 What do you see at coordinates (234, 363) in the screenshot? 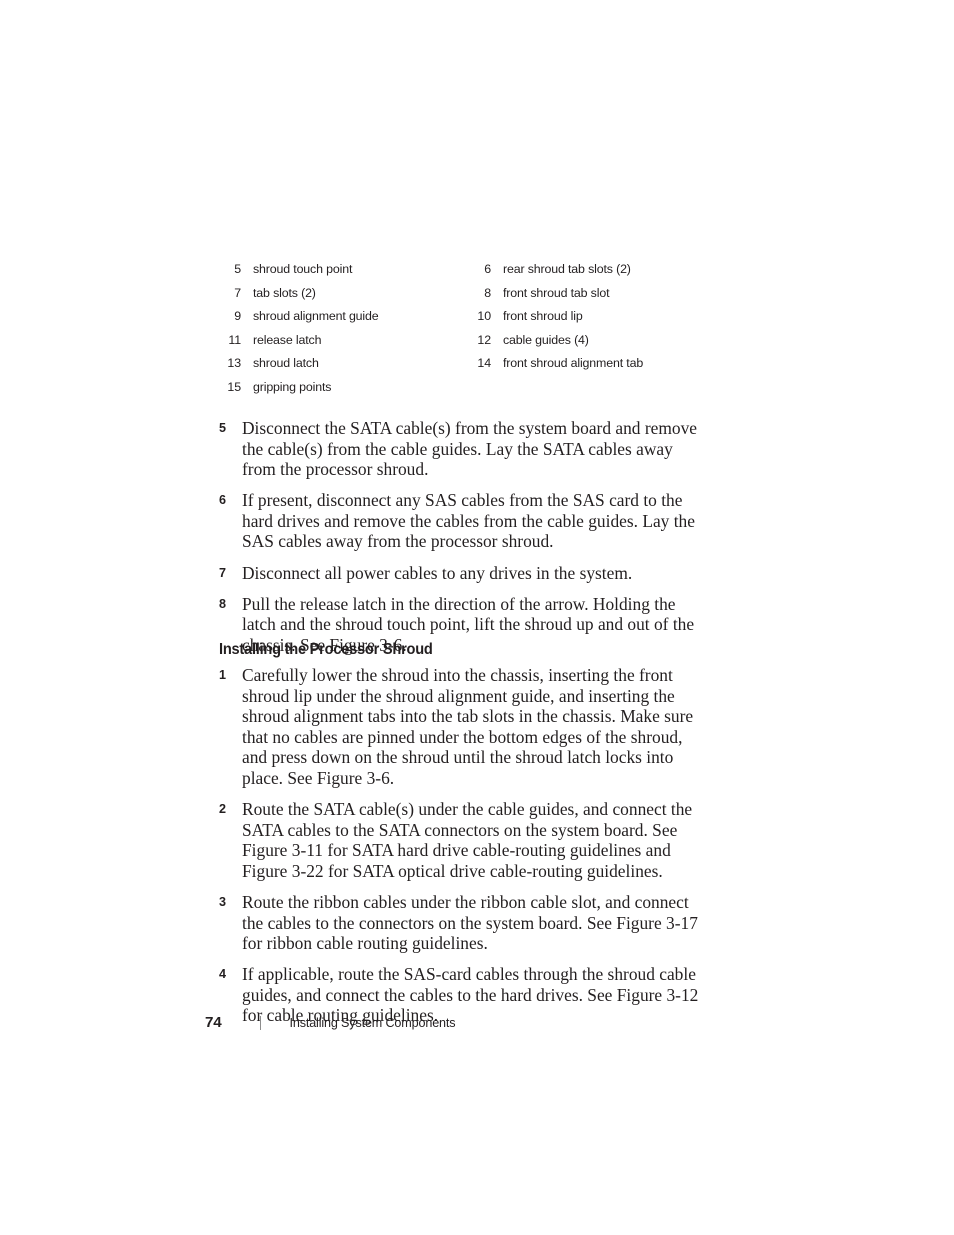
I see `legend-number: 13` at bounding box center [234, 363].